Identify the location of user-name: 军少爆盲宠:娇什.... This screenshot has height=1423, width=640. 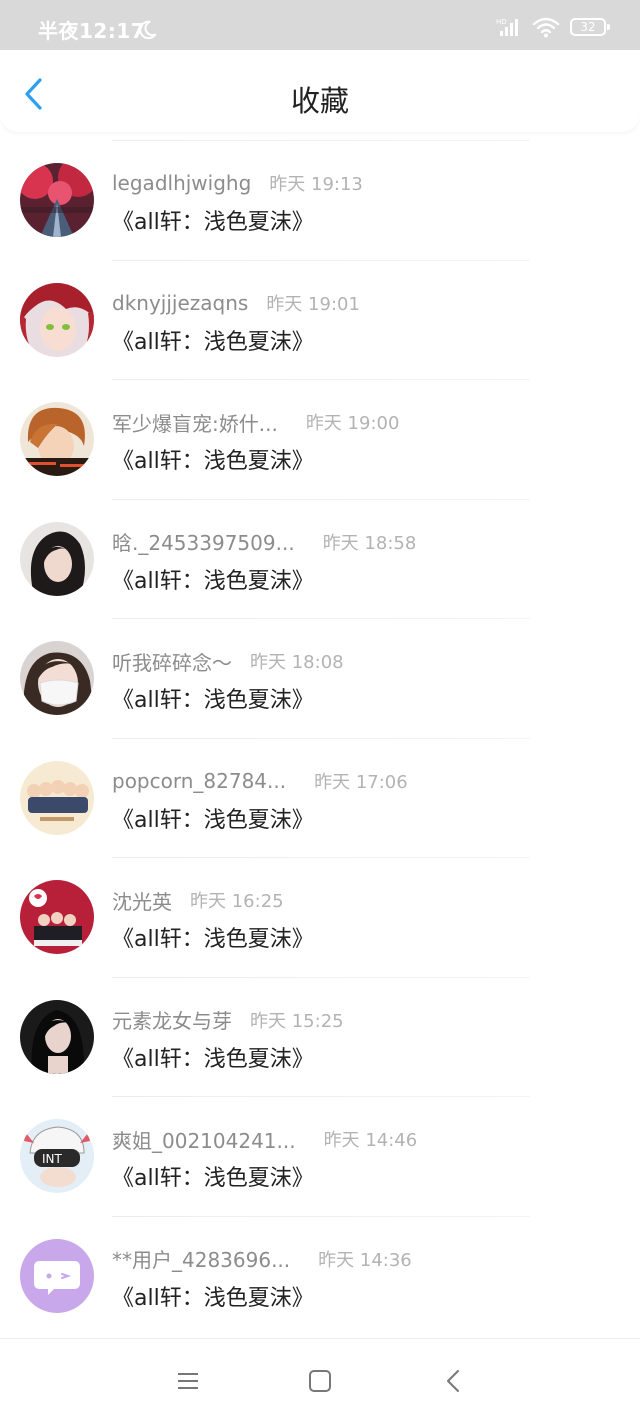
(195, 423).